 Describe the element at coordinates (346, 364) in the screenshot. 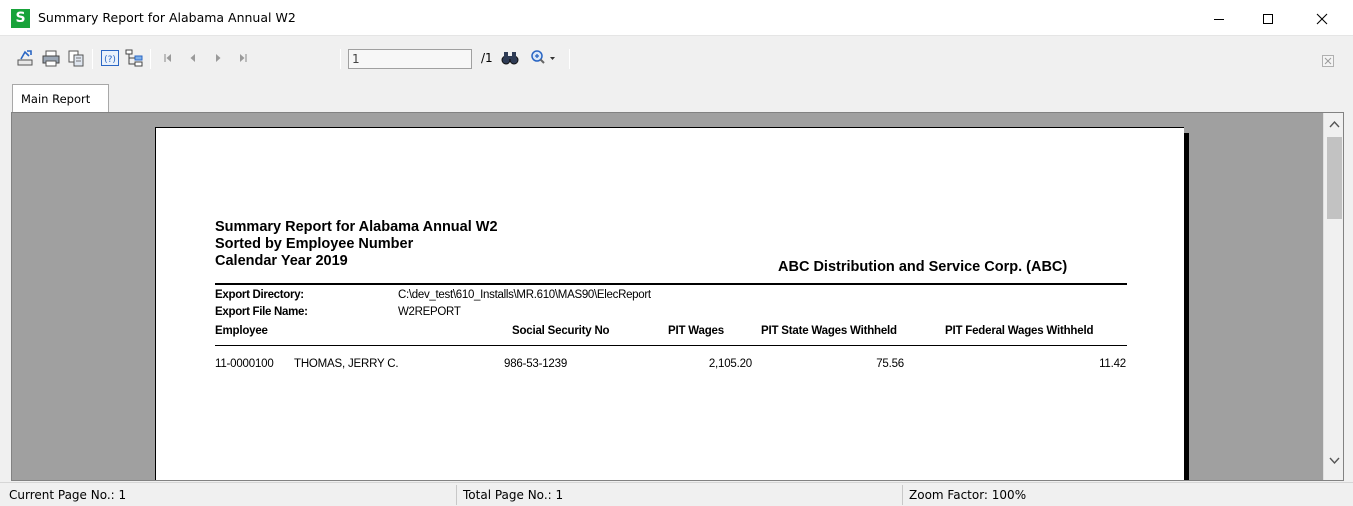

I see `row-employee-name: THOMAS, JERRY C.` at that location.